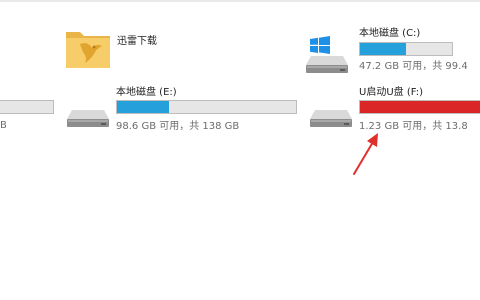 This screenshot has height=300, width=480. I want to click on drive-tile-f: U启动U盘 (F:) 1.23 GB 可用，共 13.8, so click(392, 111).